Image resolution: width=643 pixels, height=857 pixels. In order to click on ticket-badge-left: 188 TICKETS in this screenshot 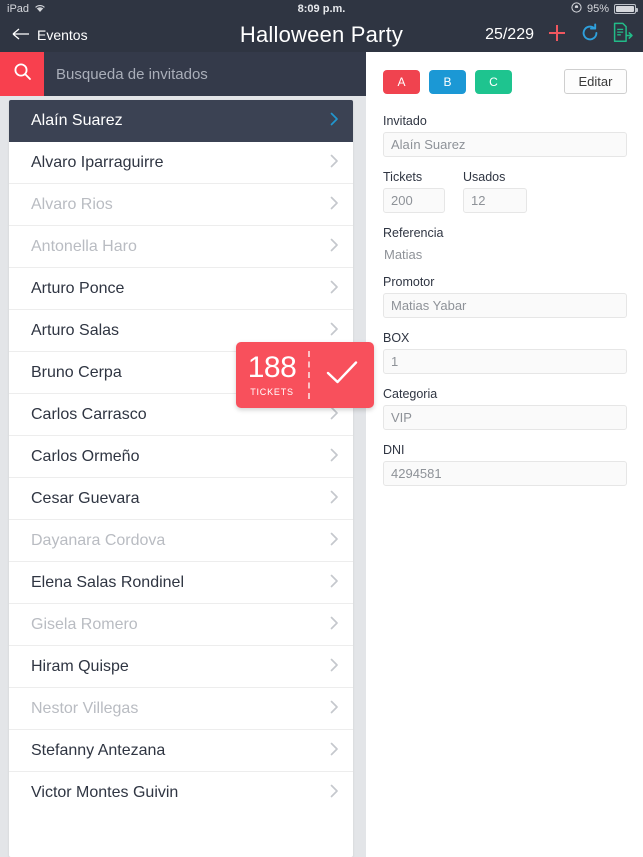, I will do `click(272, 374)`.